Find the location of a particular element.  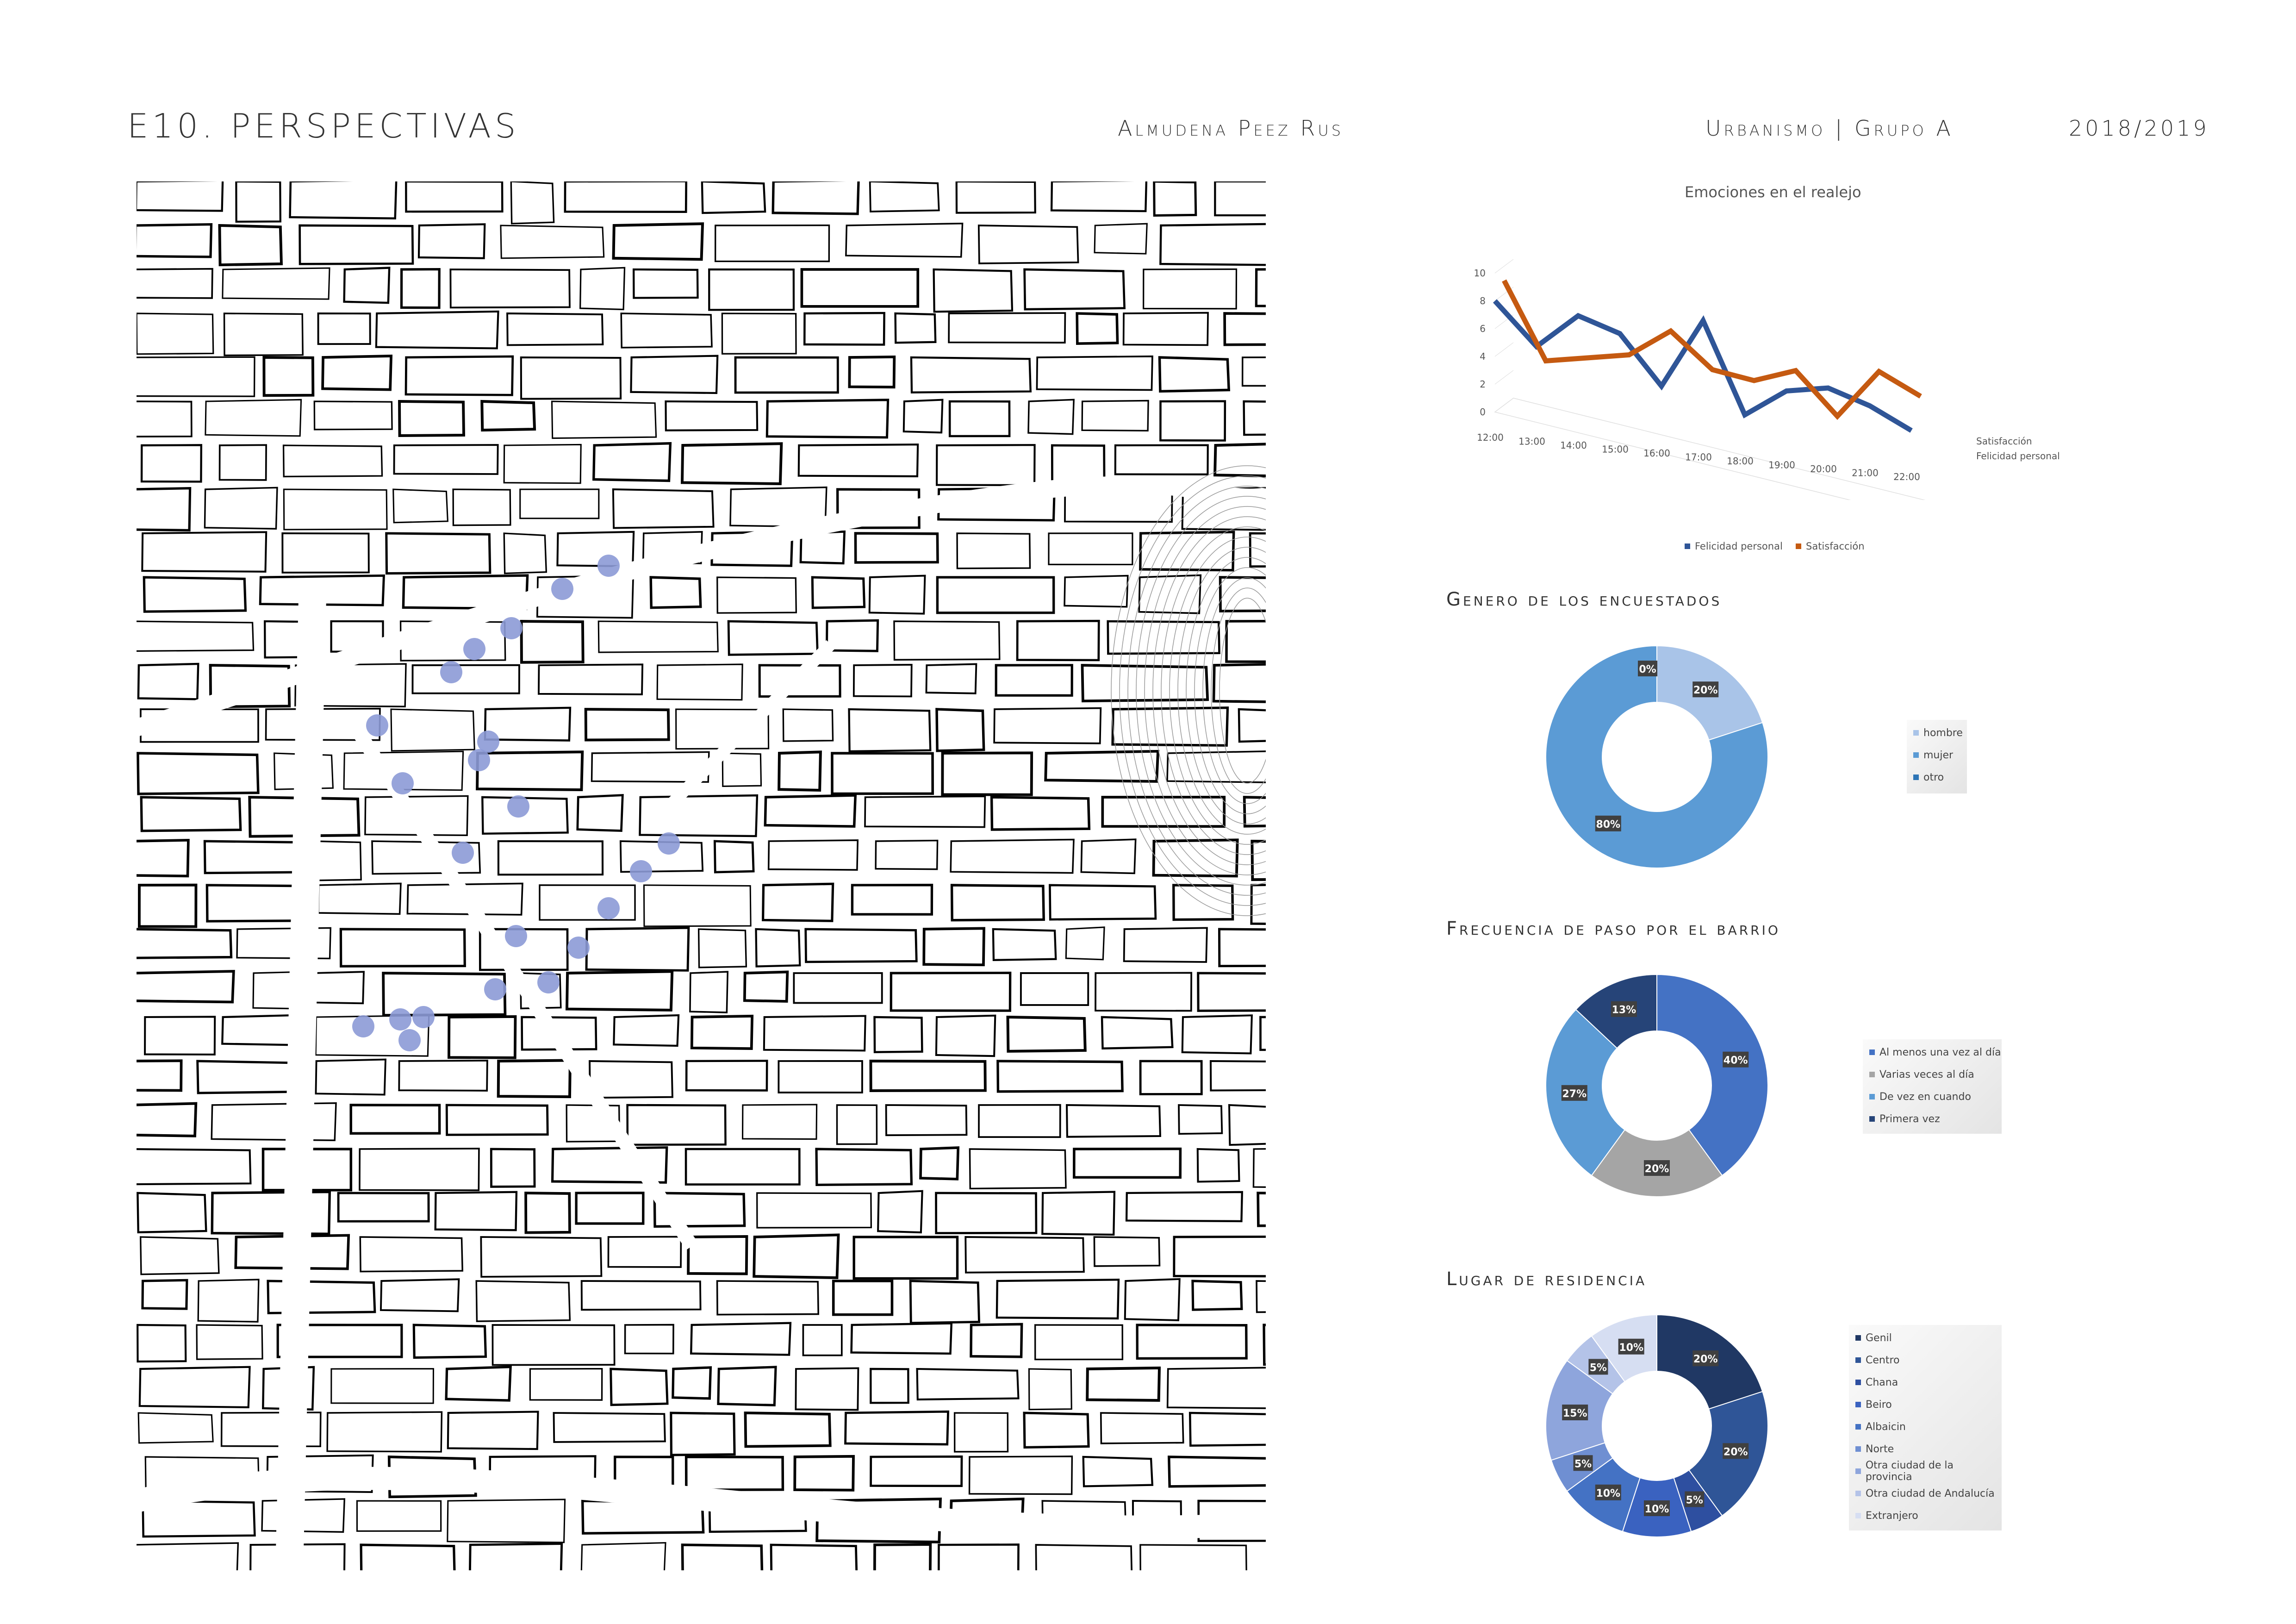

legend-label: Otra ciudad de Andalucía is located at coordinates (1930, 1493).